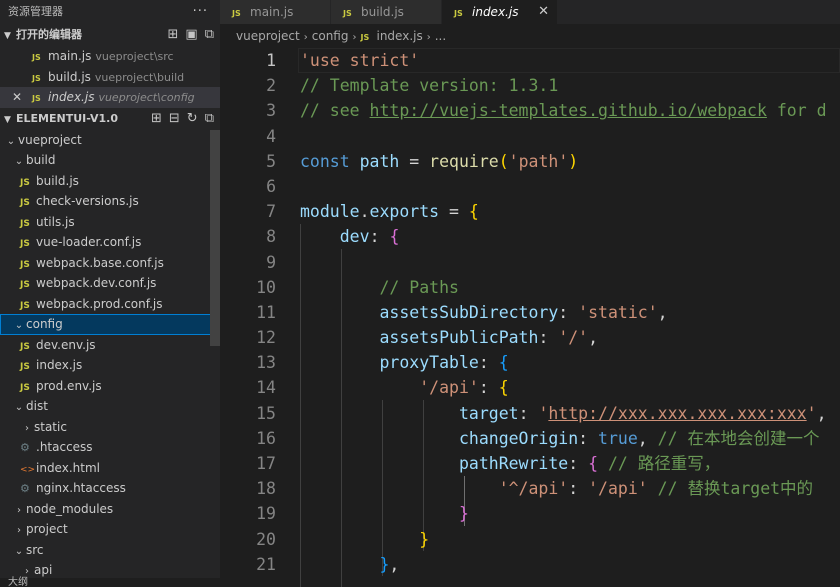  What do you see at coordinates (89, 242) in the screenshot?
I see `tree-label: vue-loader.conf.js` at bounding box center [89, 242].